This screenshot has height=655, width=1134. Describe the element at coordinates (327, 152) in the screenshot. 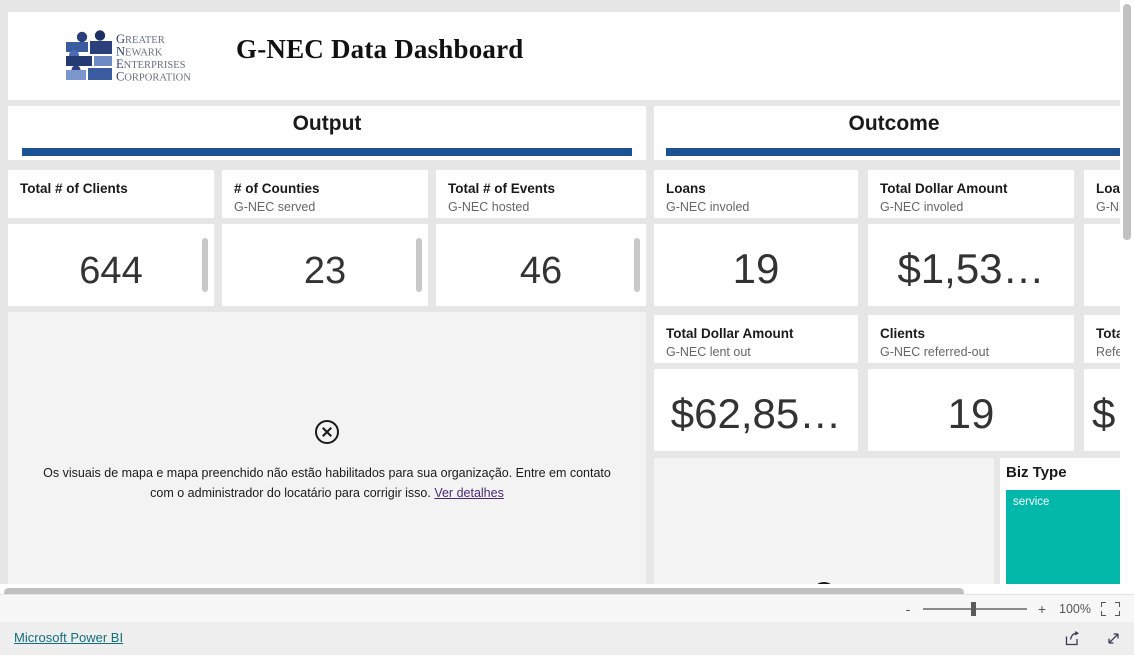

I see `section-accent-bar-output` at that location.